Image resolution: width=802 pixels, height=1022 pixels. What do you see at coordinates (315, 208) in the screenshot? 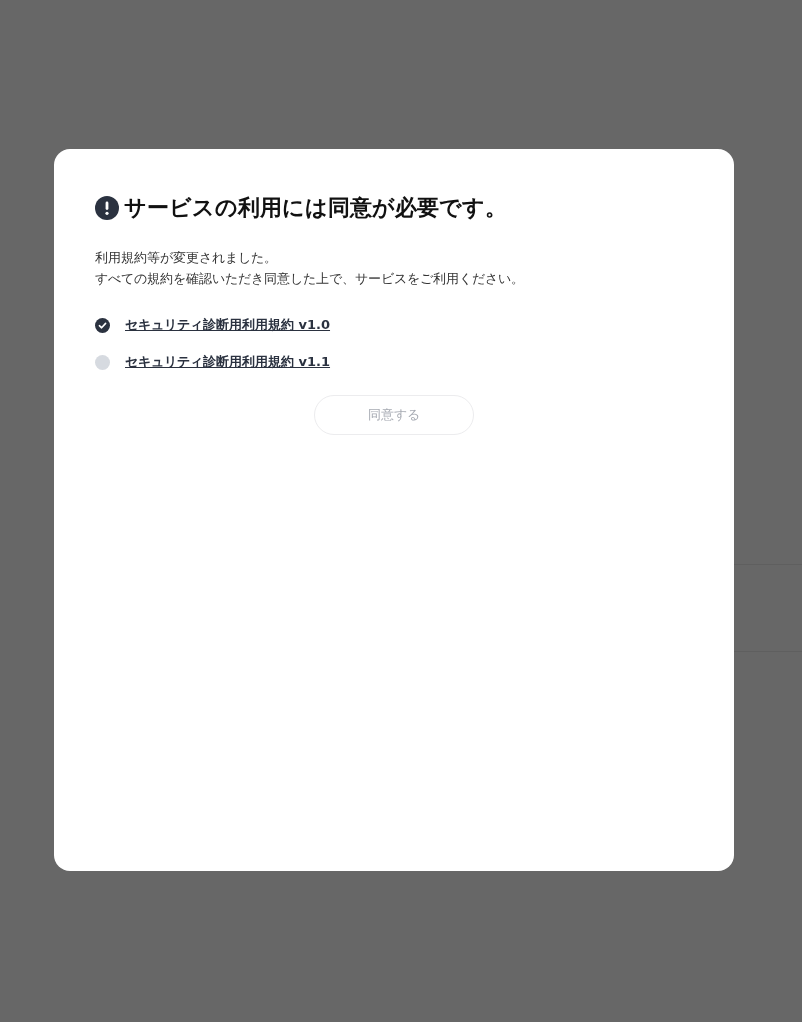
I see `dialog-title: サービスの利用には同意が必要です。` at bounding box center [315, 208].